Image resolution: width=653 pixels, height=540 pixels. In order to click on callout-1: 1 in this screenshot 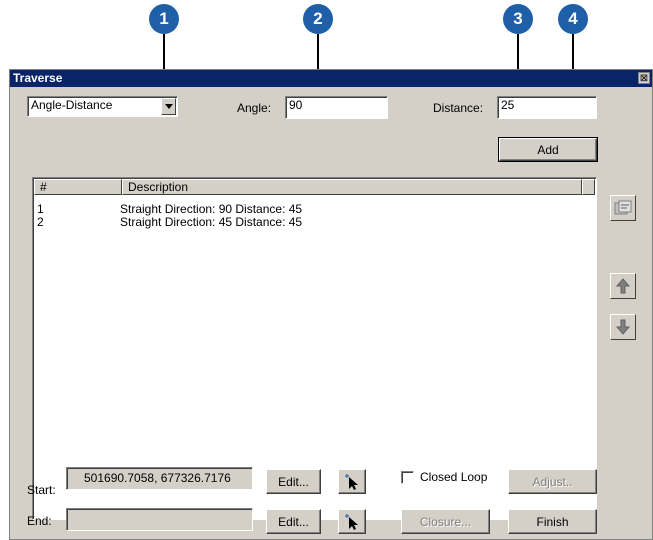, I will do `click(164, 19)`.